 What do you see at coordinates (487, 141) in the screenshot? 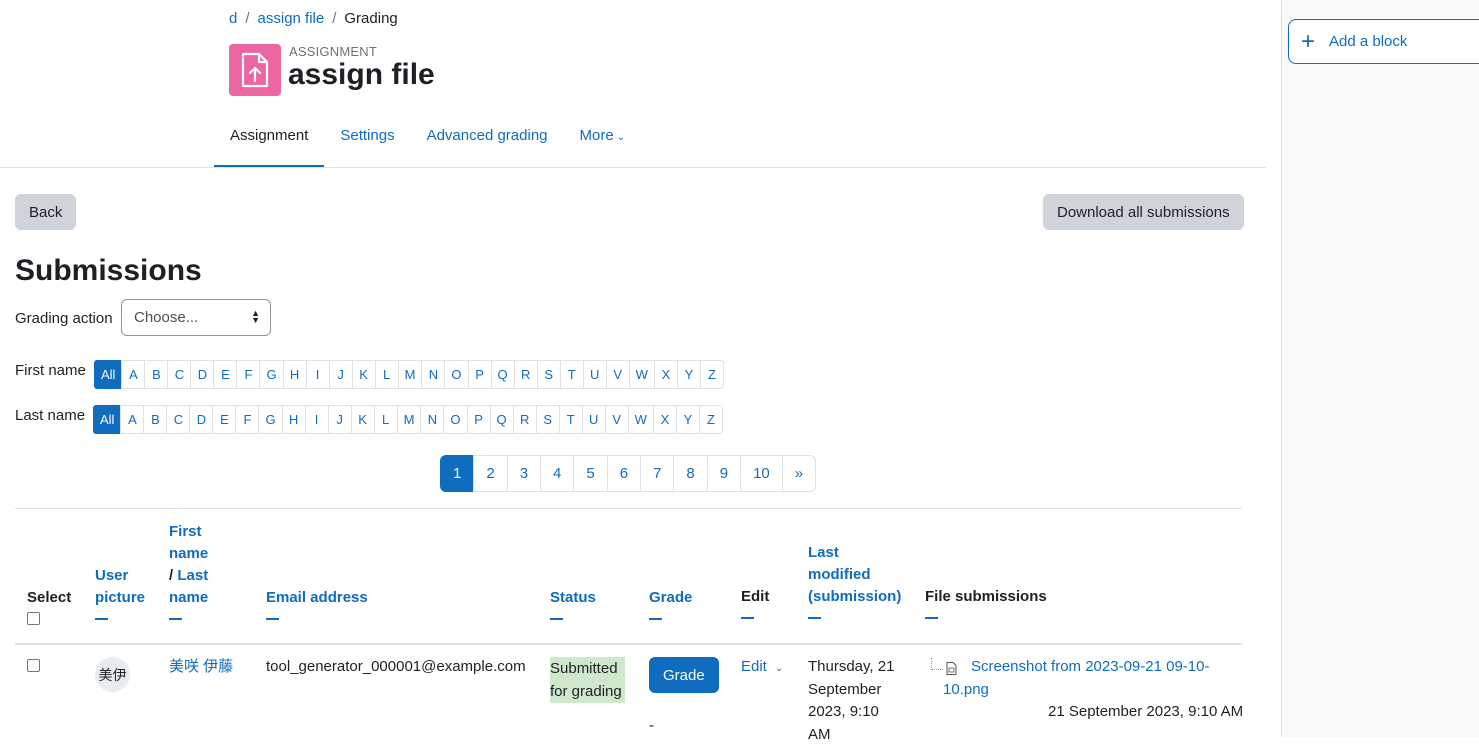
I see `tab-advanced-grading: Advanced grading` at bounding box center [487, 141].